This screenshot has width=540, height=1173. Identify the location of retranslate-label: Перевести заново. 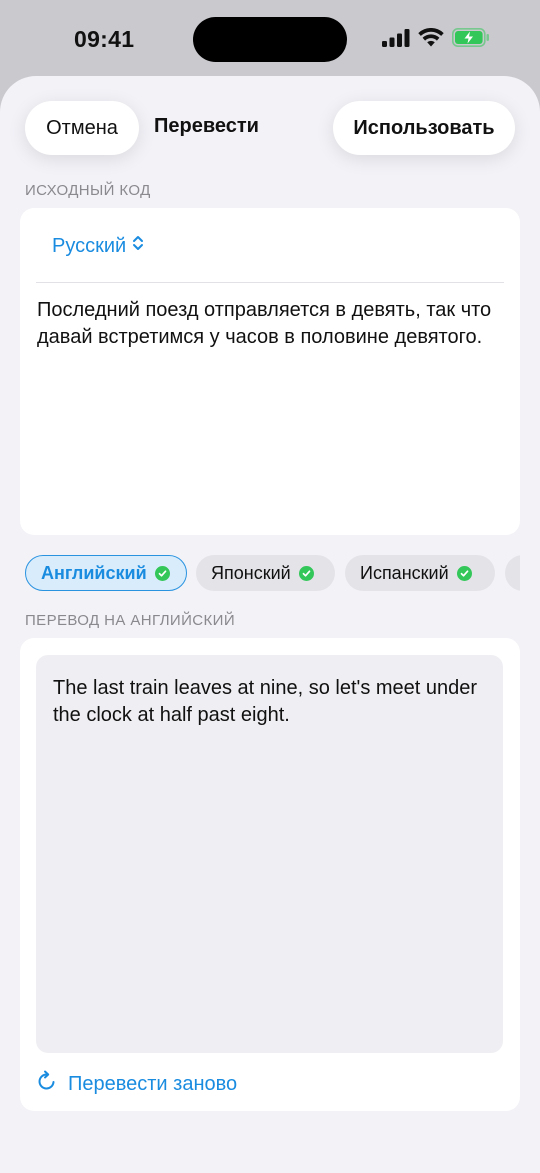
(153, 1083).